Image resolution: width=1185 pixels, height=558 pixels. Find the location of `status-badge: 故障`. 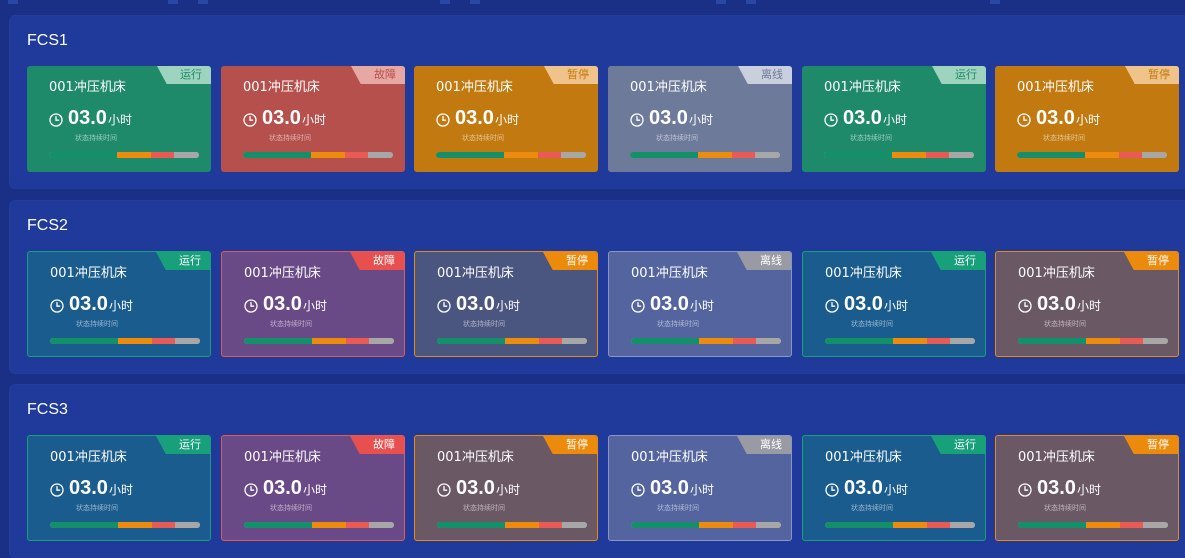

status-badge: 故障 is located at coordinates (378, 75).